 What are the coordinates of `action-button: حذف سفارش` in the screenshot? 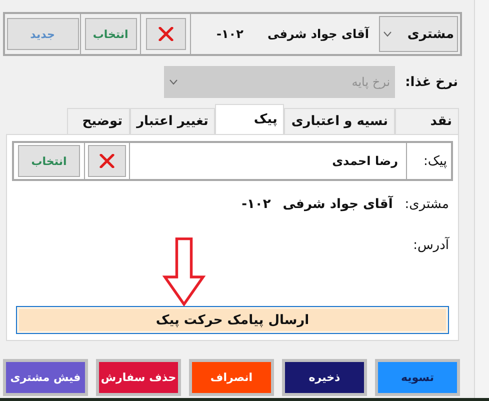 It's located at (138, 377).